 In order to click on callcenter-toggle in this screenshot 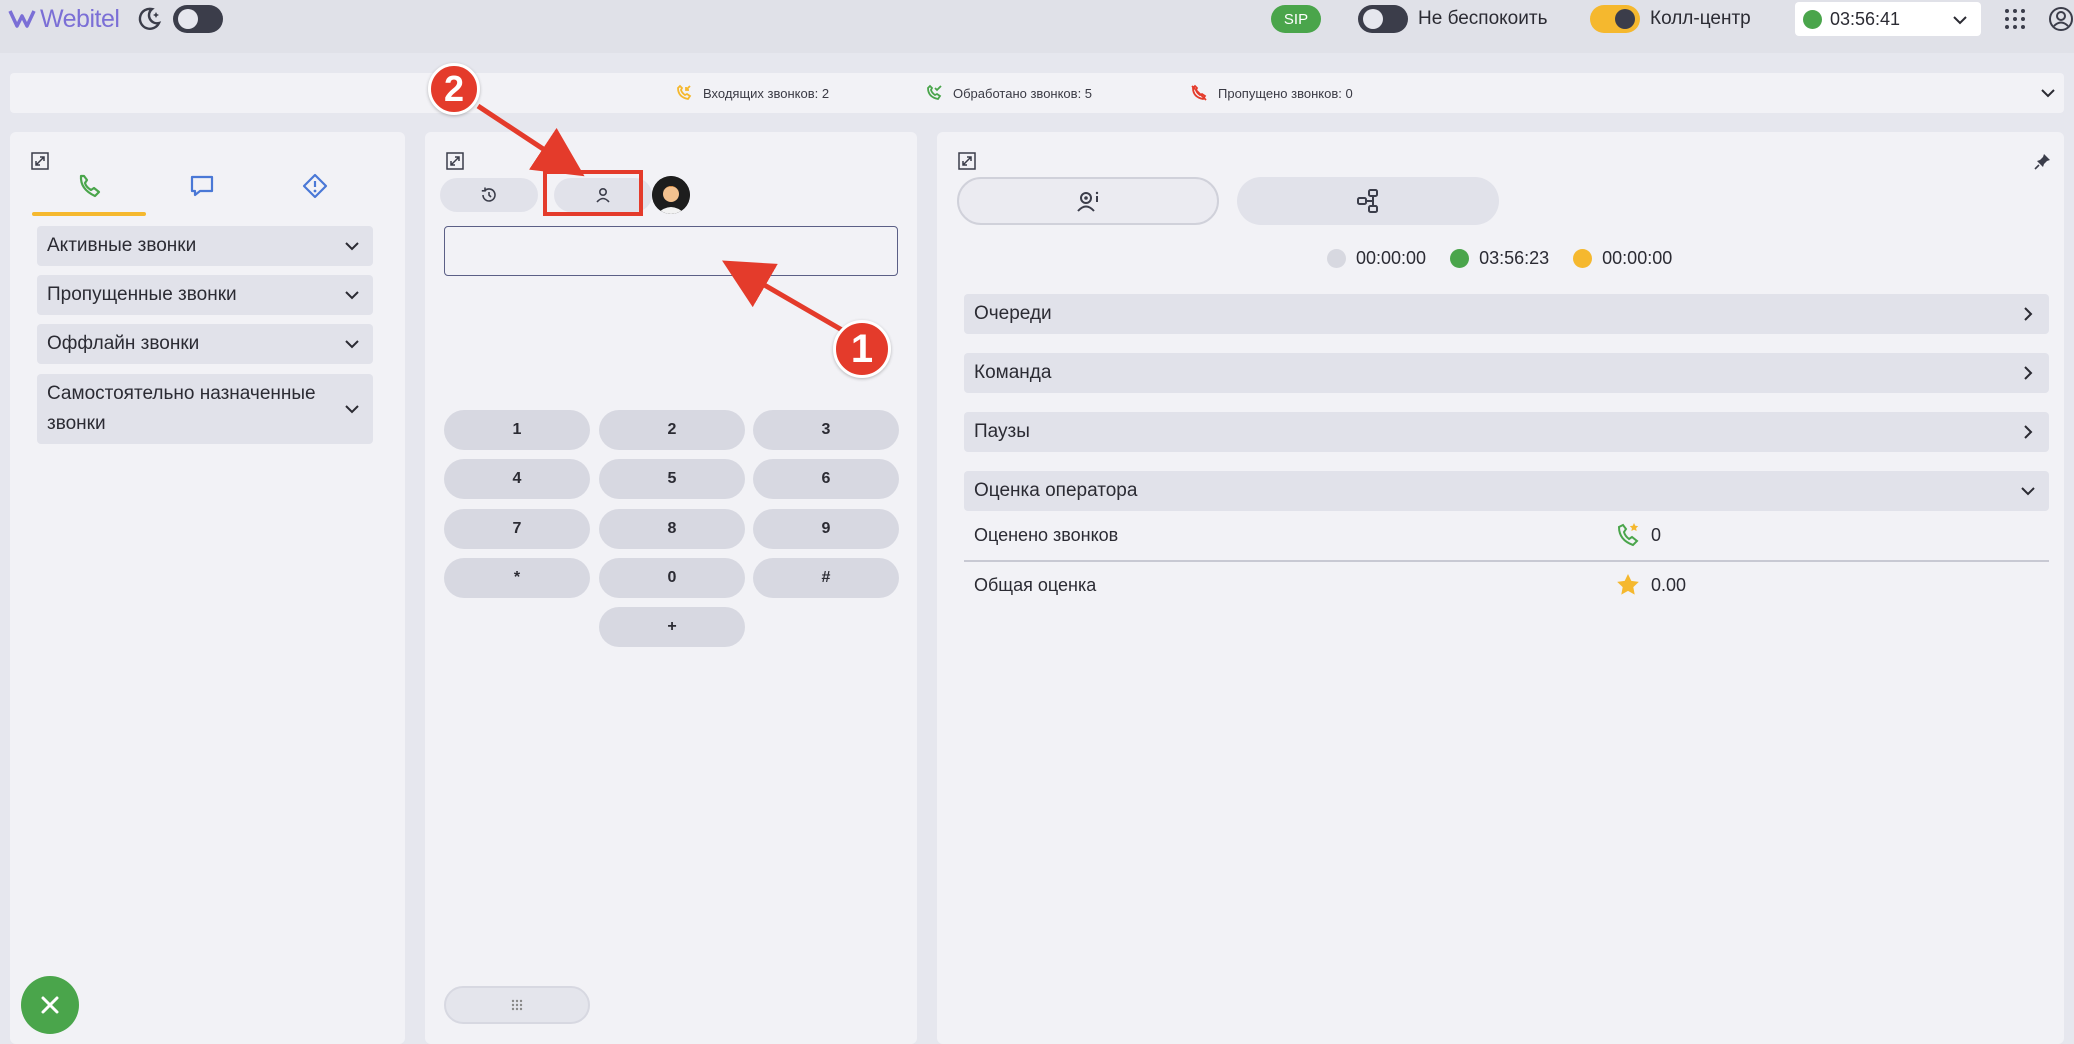, I will do `click(1615, 19)`.